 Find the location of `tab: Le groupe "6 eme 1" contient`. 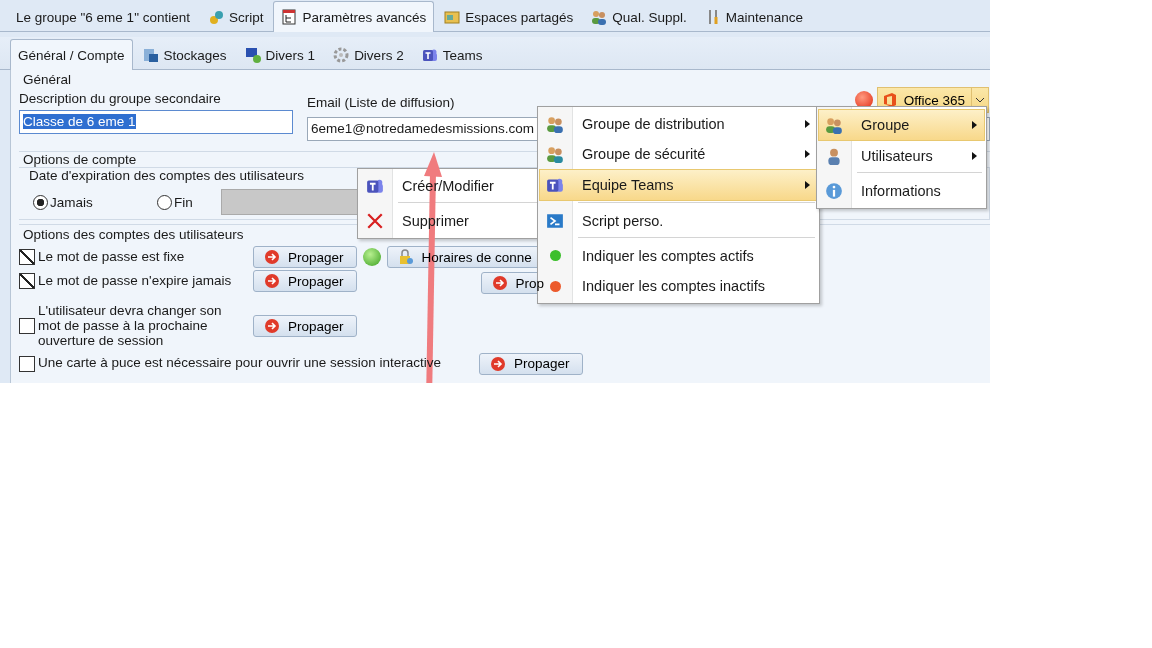

tab: Le groupe "6 eme 1" contient is located at coordinates (103, 16).